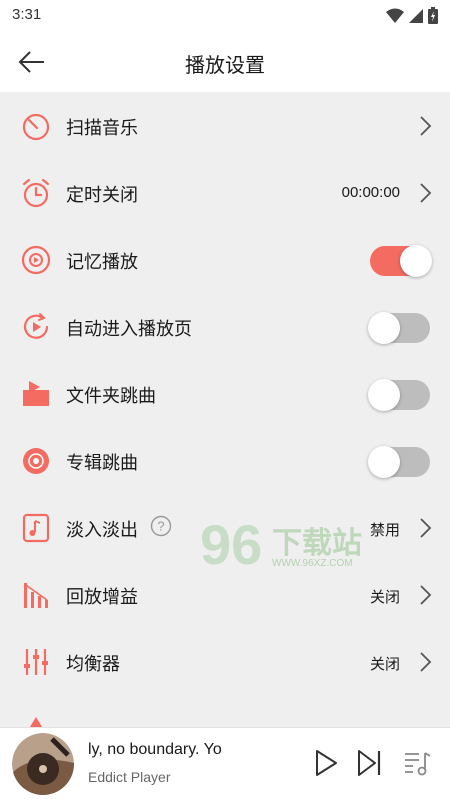  I want to click on setting-equalizer: 均衡器 关闭, so click(225, 661).